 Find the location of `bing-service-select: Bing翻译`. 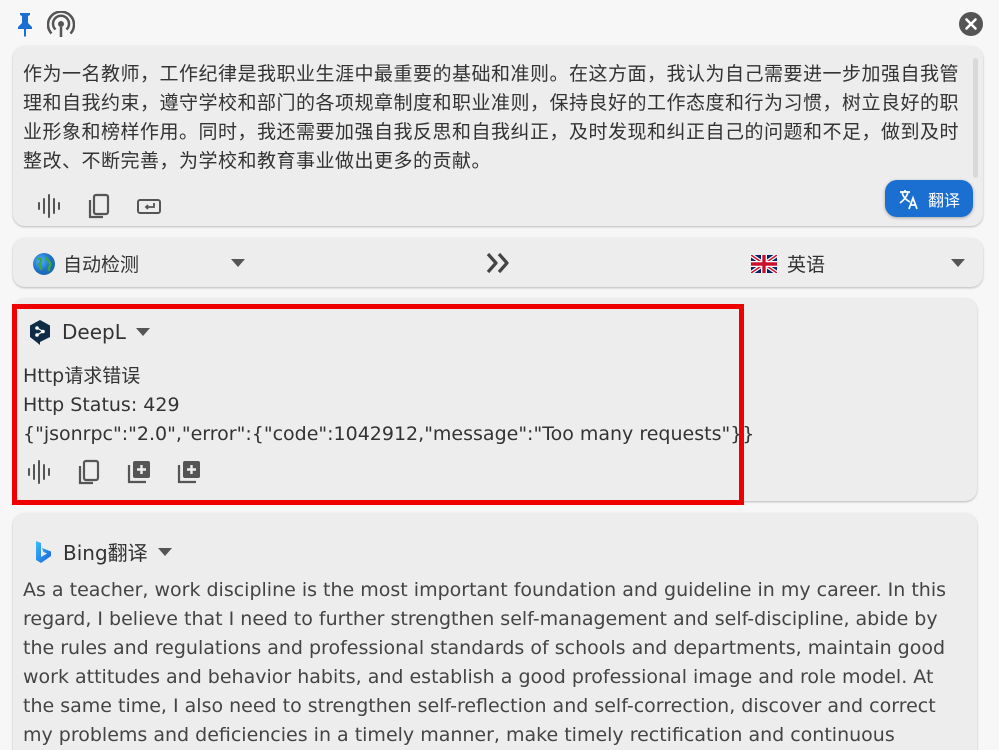

bing-service-select: Bing翻译 is located at coordinates (102, 551).